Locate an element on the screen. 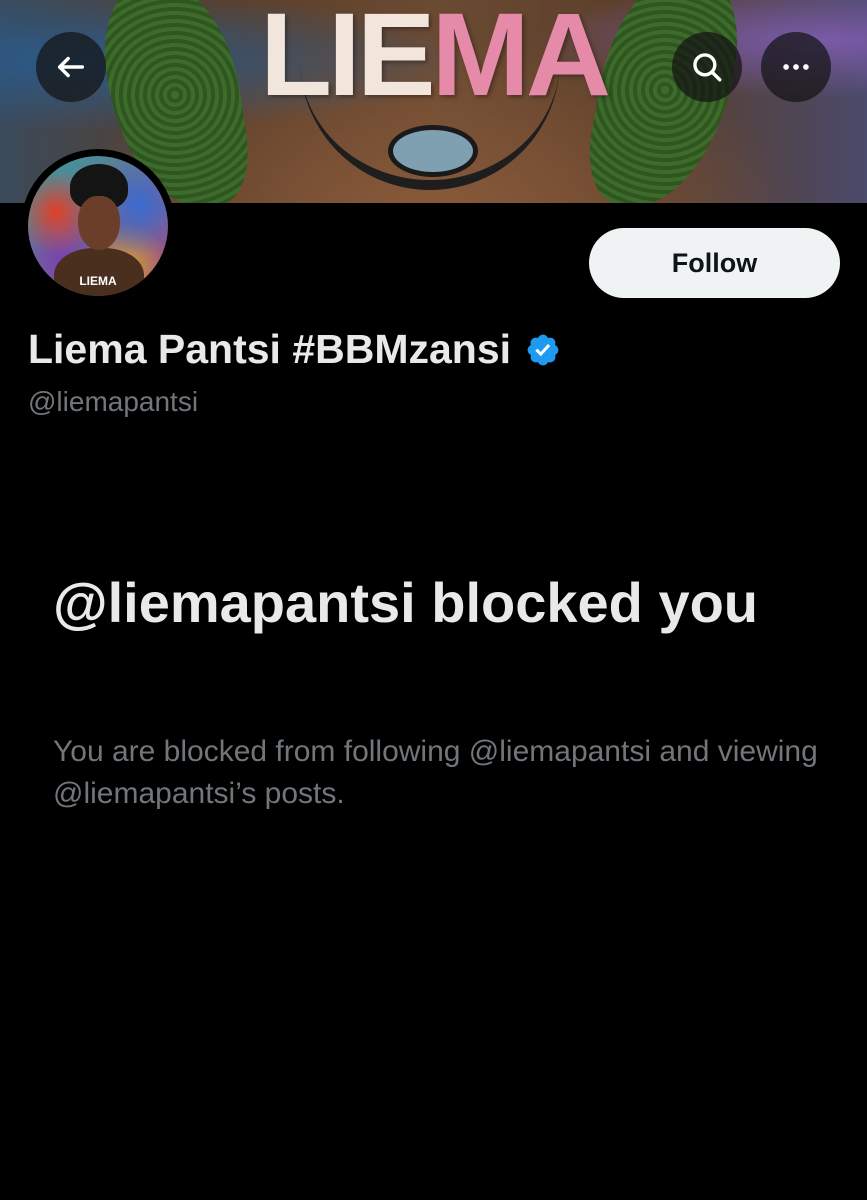  arrow-left-icon is located at coordinates (71, 67).